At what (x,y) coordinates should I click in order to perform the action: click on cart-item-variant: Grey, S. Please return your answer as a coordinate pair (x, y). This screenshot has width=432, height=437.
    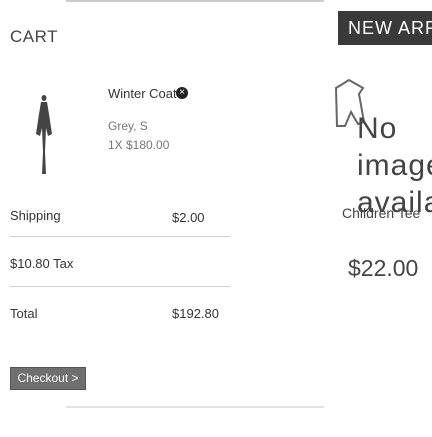
    Looking at the image, I should click on (128, 126).